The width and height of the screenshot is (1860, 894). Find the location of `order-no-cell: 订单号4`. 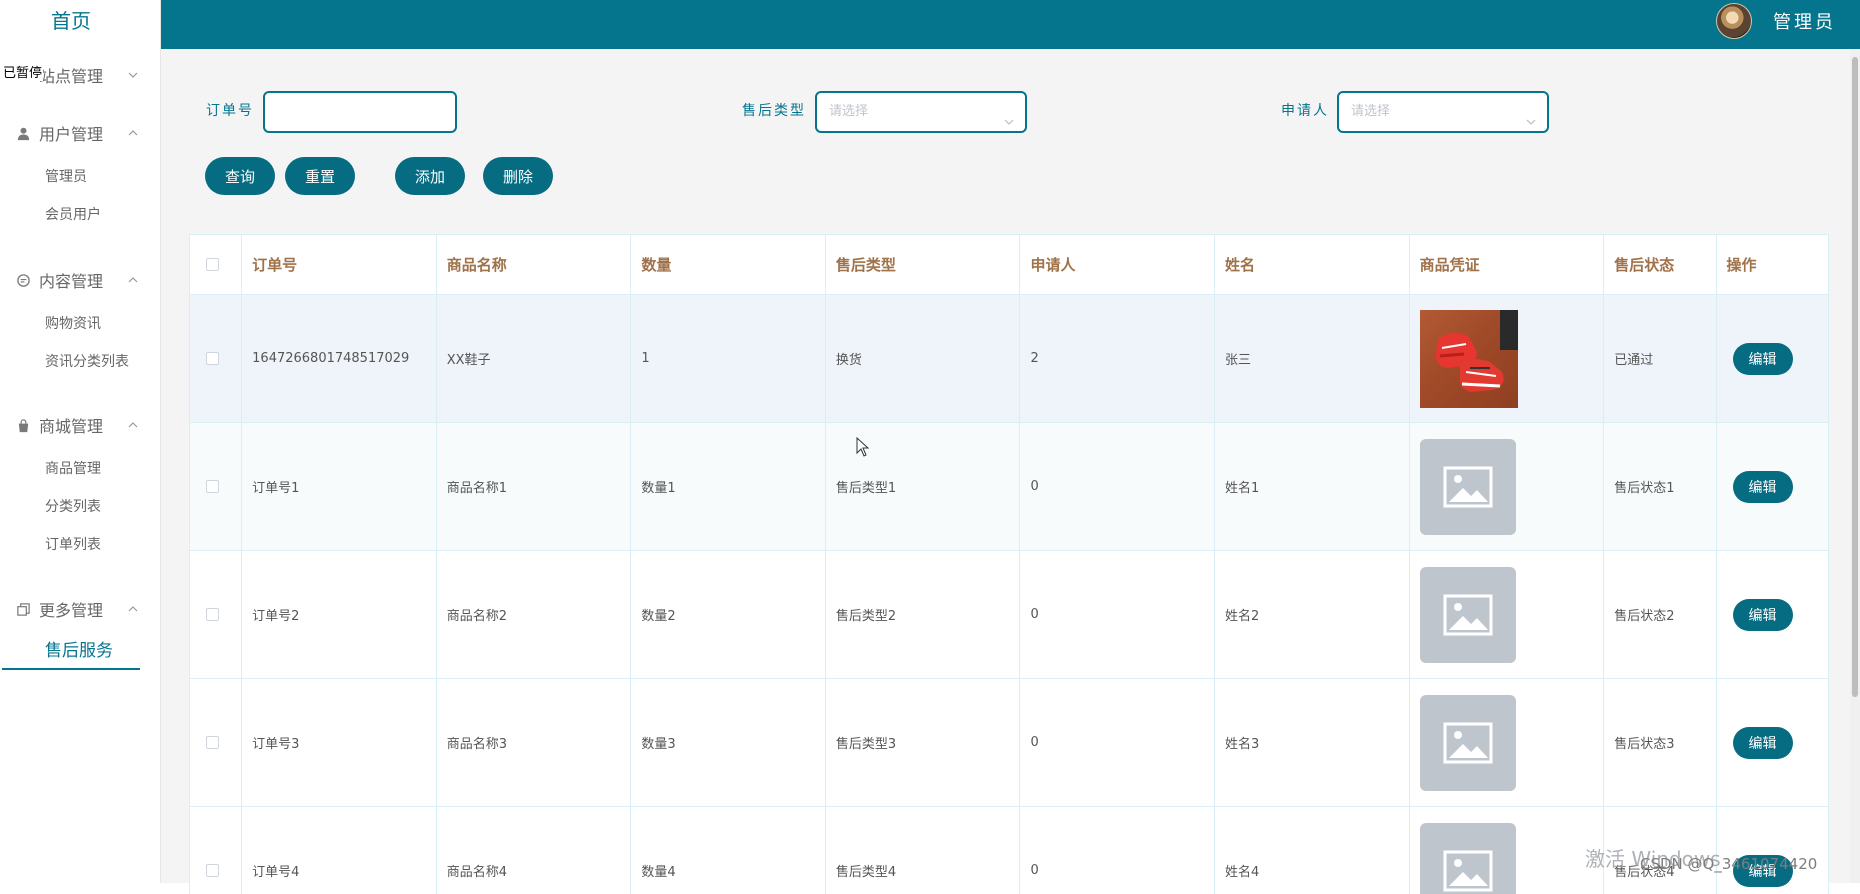

order-no-cell: 订单号4 is located at coordinates (339, 850).